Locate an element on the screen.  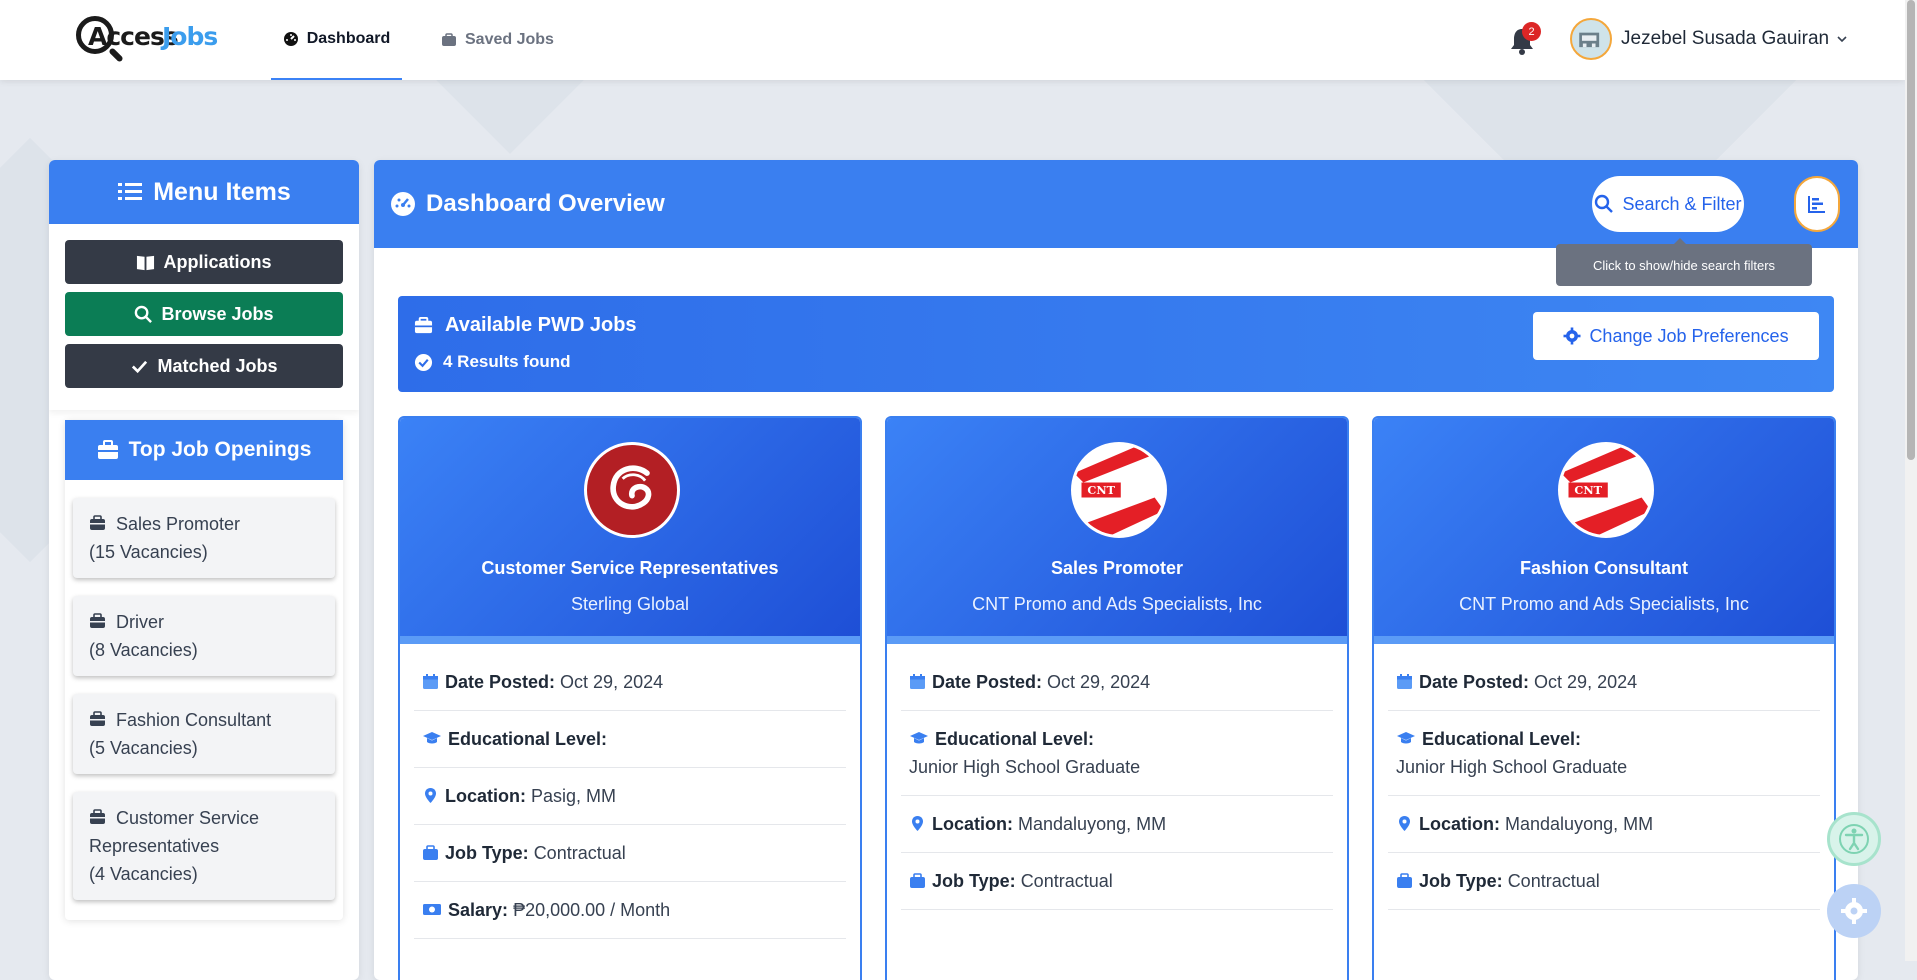
job-education: Educational Level: is located at coordinates (630, 739).